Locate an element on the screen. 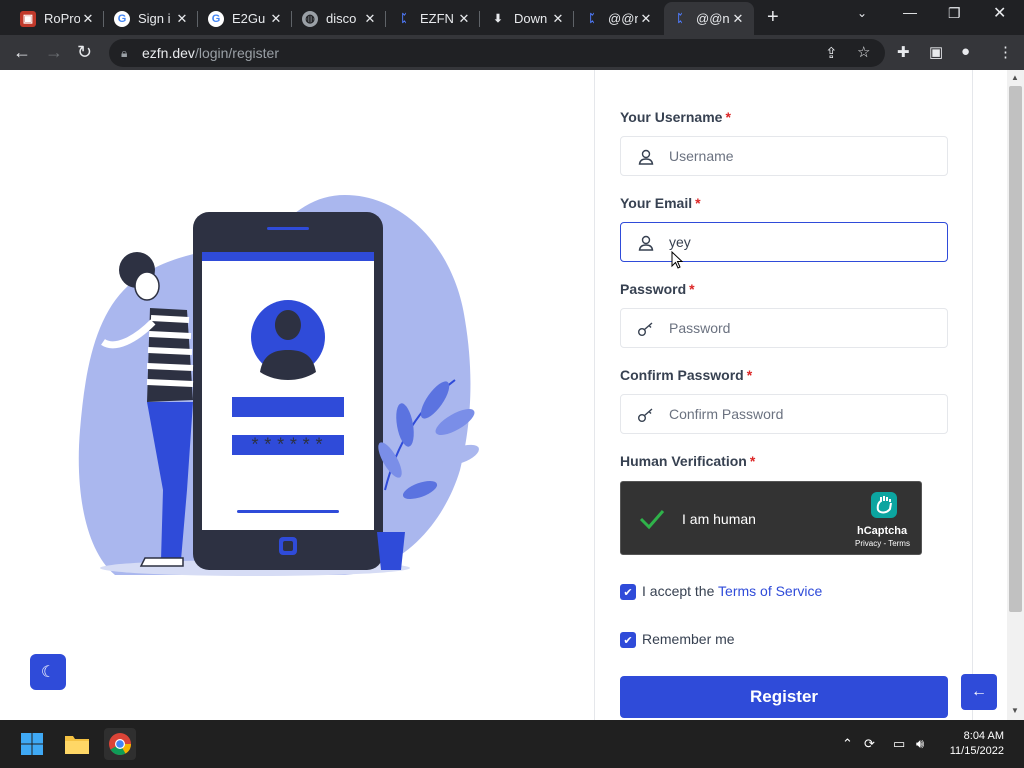 The image size is (1024, 768). home-button-inner is located at coordinates (288, 546).